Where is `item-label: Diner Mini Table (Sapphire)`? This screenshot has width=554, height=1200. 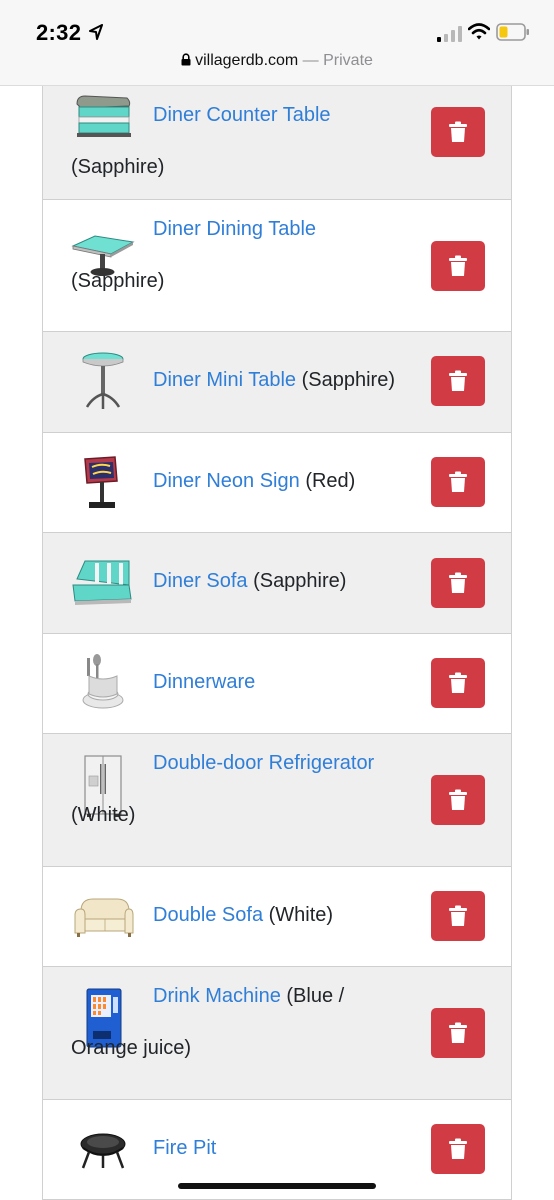 item-label: Diner Mini Table (Sapphire) is located at coordinates (241, 380).